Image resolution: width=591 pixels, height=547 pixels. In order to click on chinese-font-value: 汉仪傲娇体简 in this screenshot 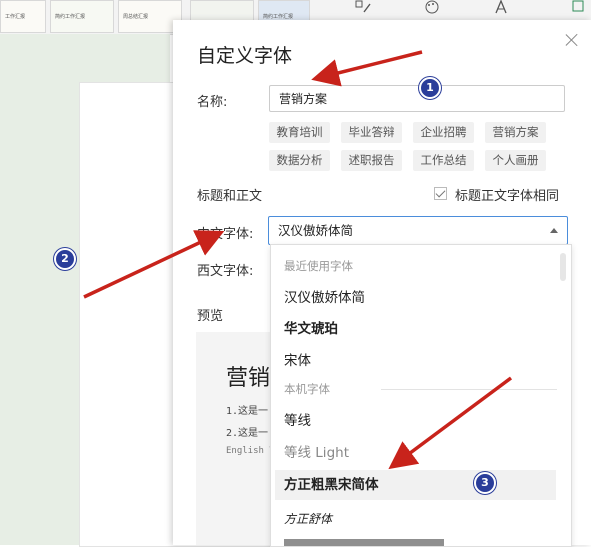, I will do `click(316, 230)`.